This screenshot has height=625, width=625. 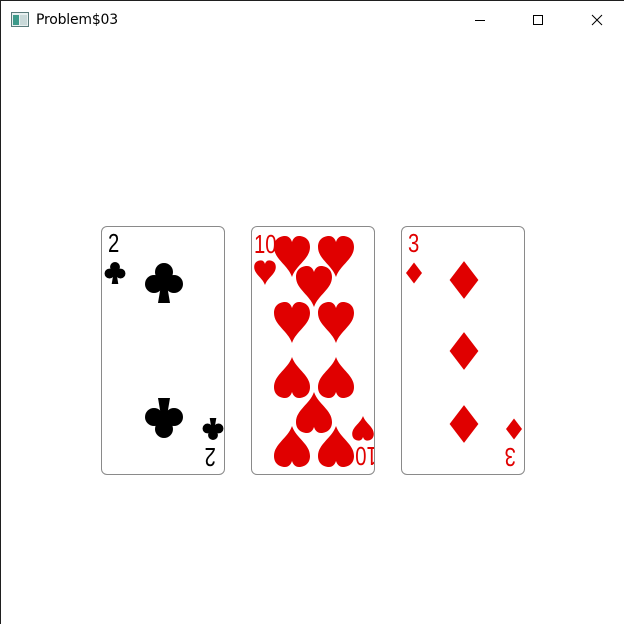 I want to click on maximize-button, so click(x=538, y=20).